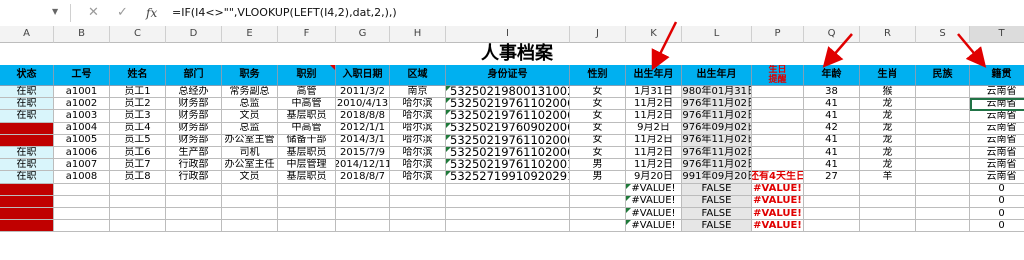  I want to click on cell-job: 司机, so click(250, 153).